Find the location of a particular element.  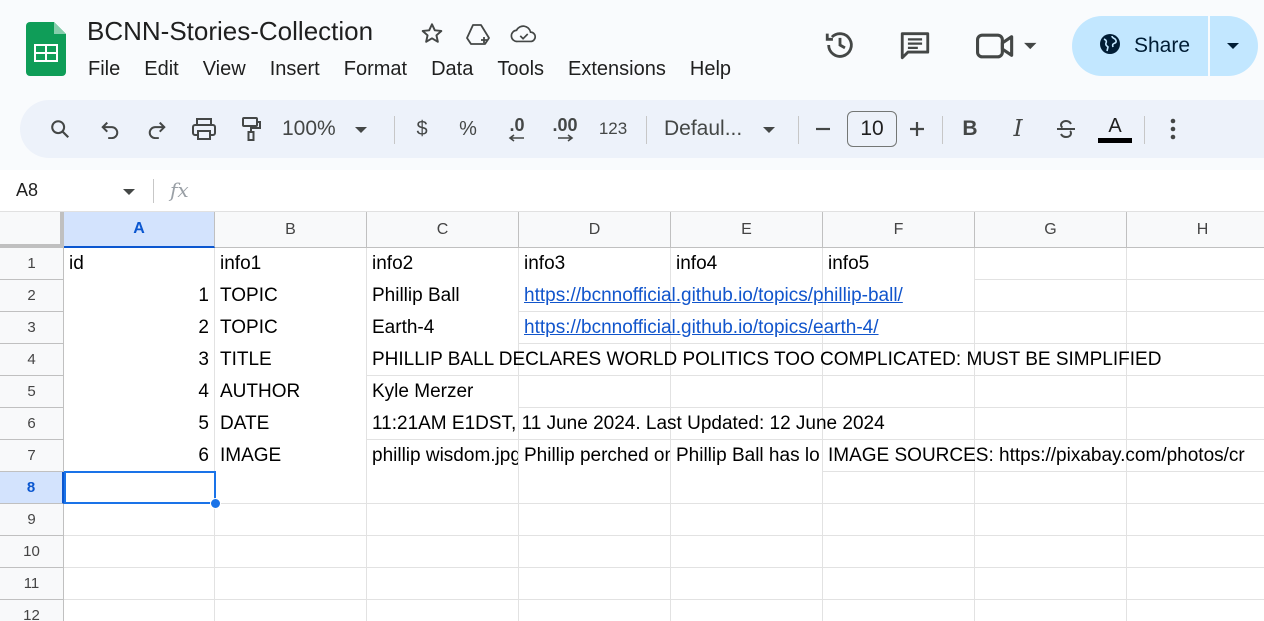

cell-c2: Phillip Ball is located at coordinates (442, 296).